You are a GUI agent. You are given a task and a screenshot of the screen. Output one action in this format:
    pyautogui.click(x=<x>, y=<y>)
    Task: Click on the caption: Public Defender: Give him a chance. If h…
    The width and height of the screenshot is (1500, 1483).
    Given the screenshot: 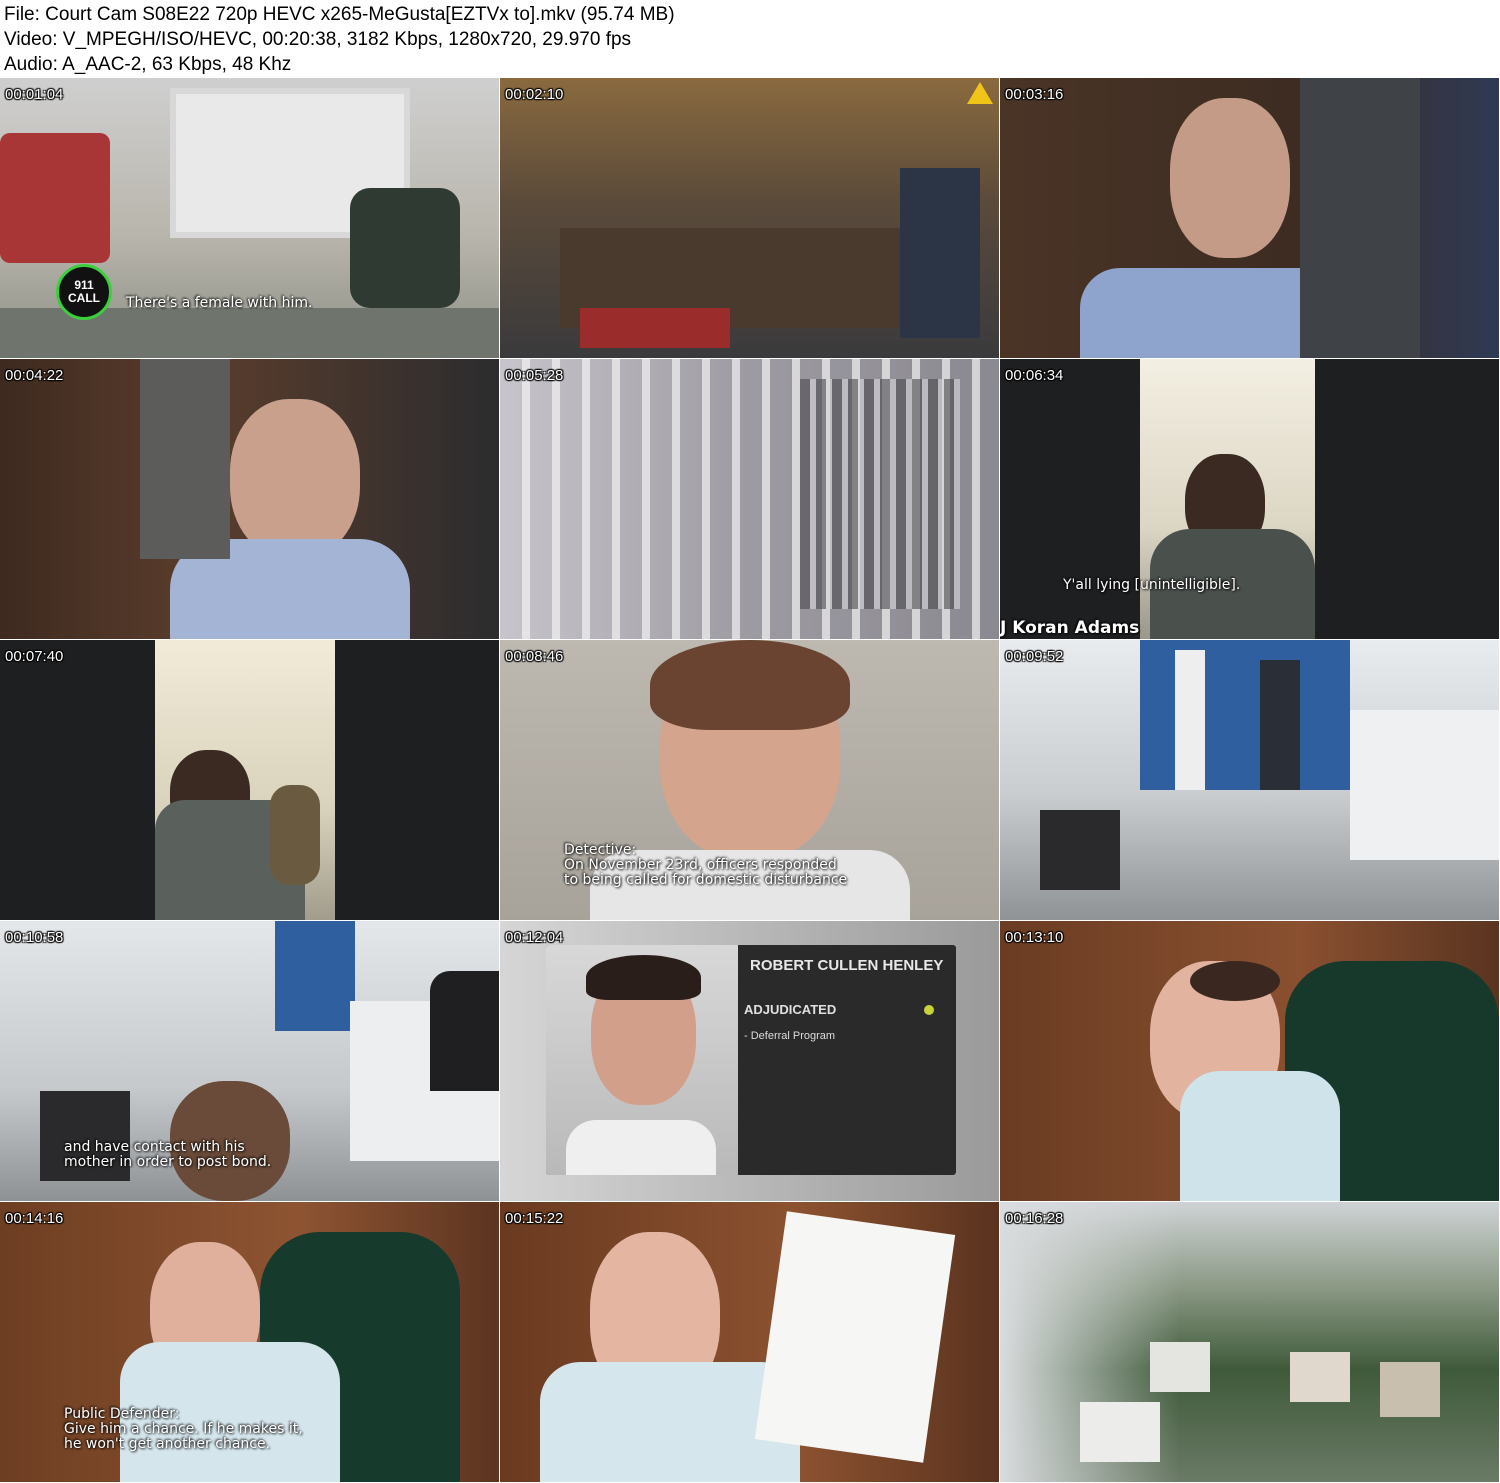 What is the action you would take?
    pyautogui.click(x=183, y=1429)
    